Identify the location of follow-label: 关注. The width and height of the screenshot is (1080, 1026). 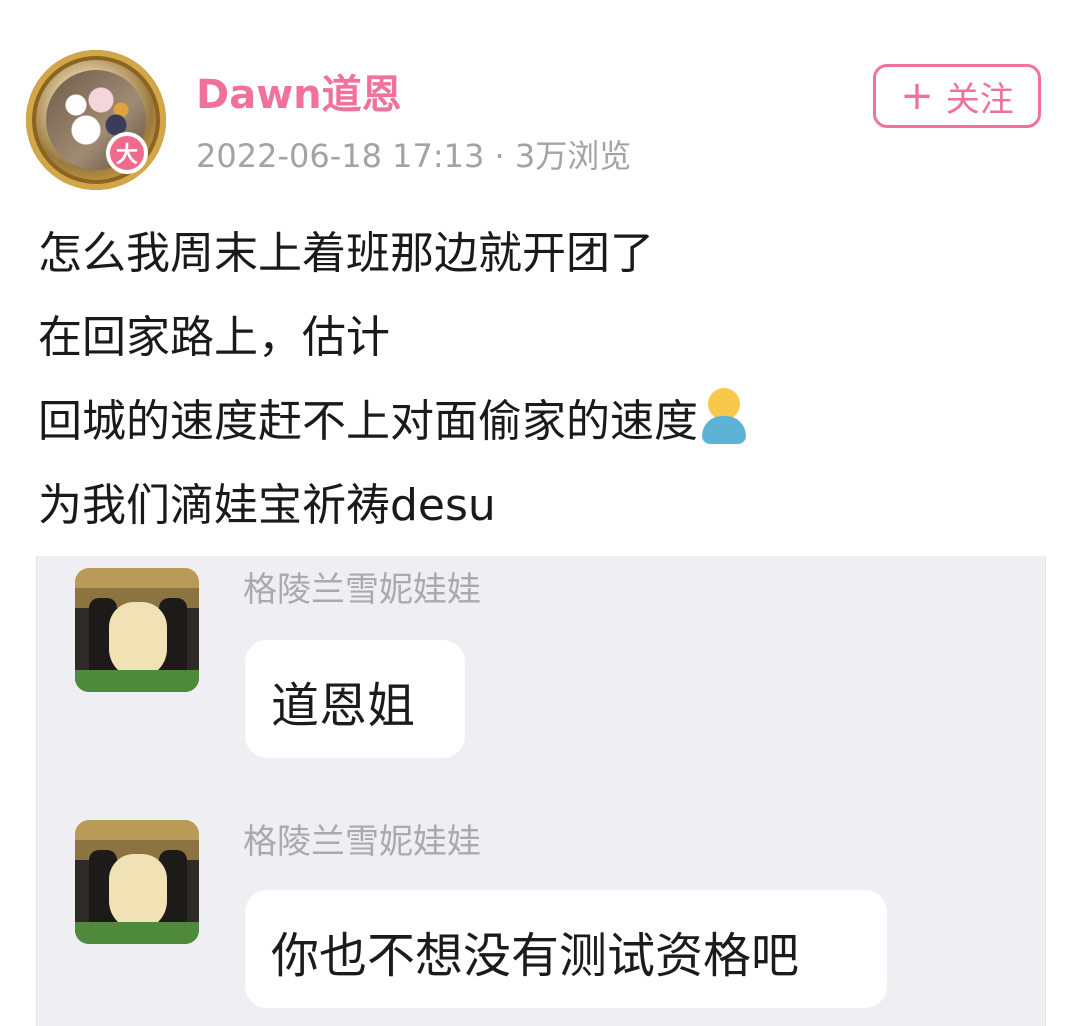
(979, 99).